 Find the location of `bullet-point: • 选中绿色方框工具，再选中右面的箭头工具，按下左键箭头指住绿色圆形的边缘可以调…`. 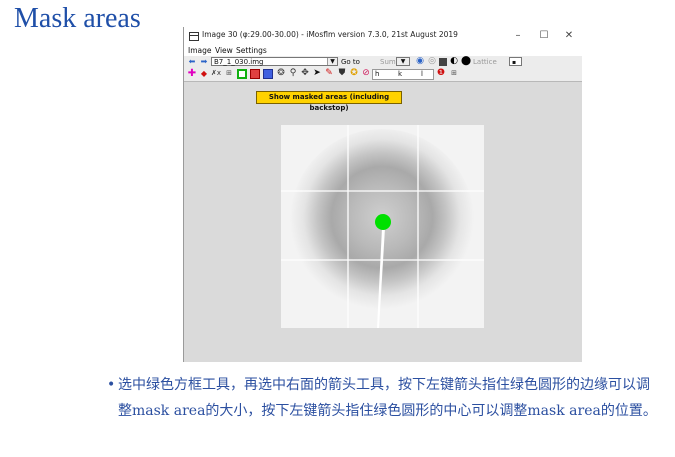

bullet-point: • 选中绿色方框工具，再选中右面的箭头工具，按下左键箭头指住绿色圆形的边缘可以调… is located at coordinates (385, 398).